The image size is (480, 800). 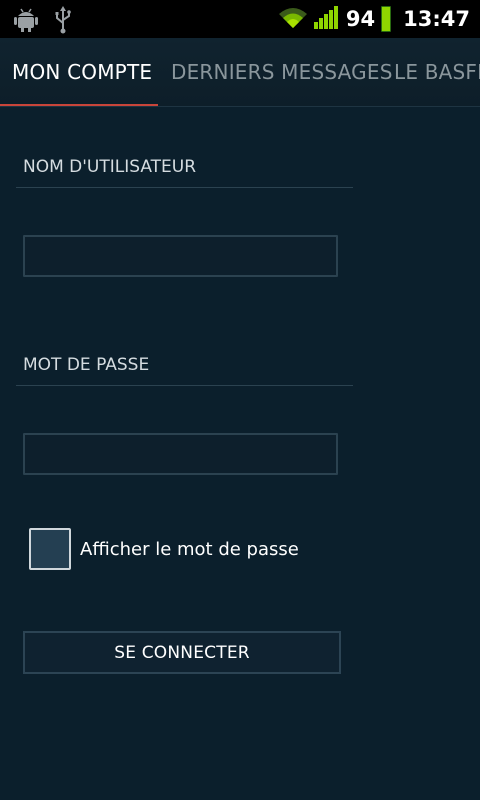 I want to click on wifi-icon, so click(x=293, y=19).